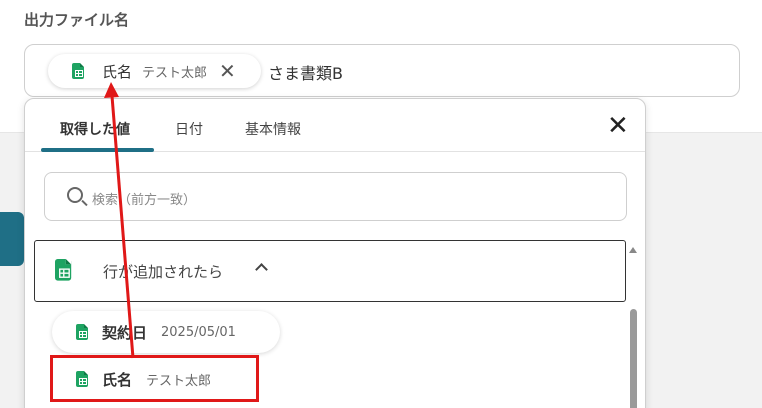 Image resolution: width=762 pixels, height=408 pixels. Describe the element at coordinates (633, 358) in the screenshot. I see `scrollbar-thumb` at that location.